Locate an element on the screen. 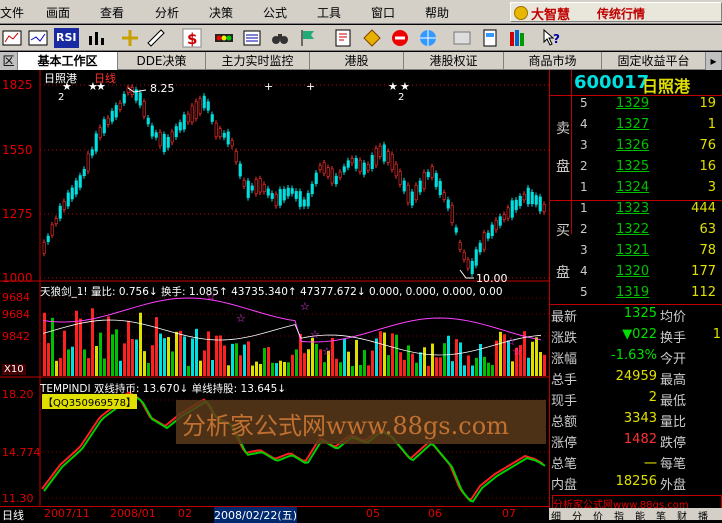 The height and width of the screenshot is (523, 722). order-level: 3 is located at coordinates (584, 145).